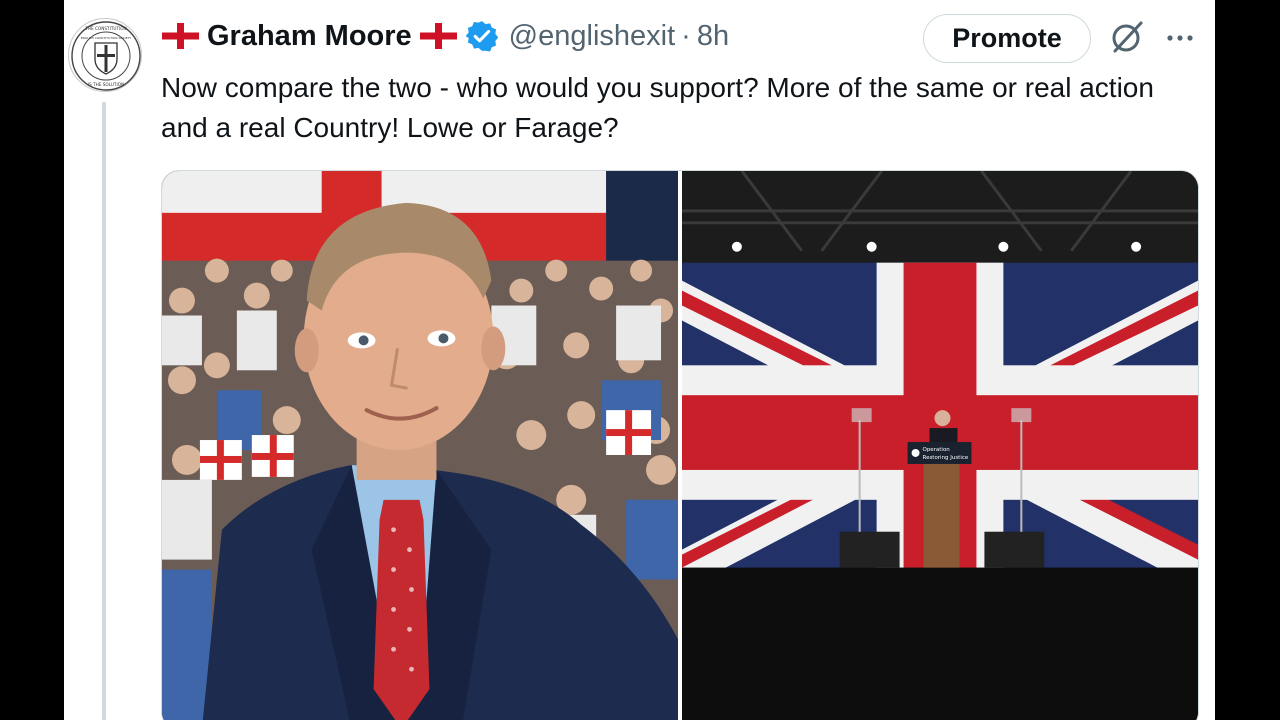  I want to click on thread-line, so click(104, 411).